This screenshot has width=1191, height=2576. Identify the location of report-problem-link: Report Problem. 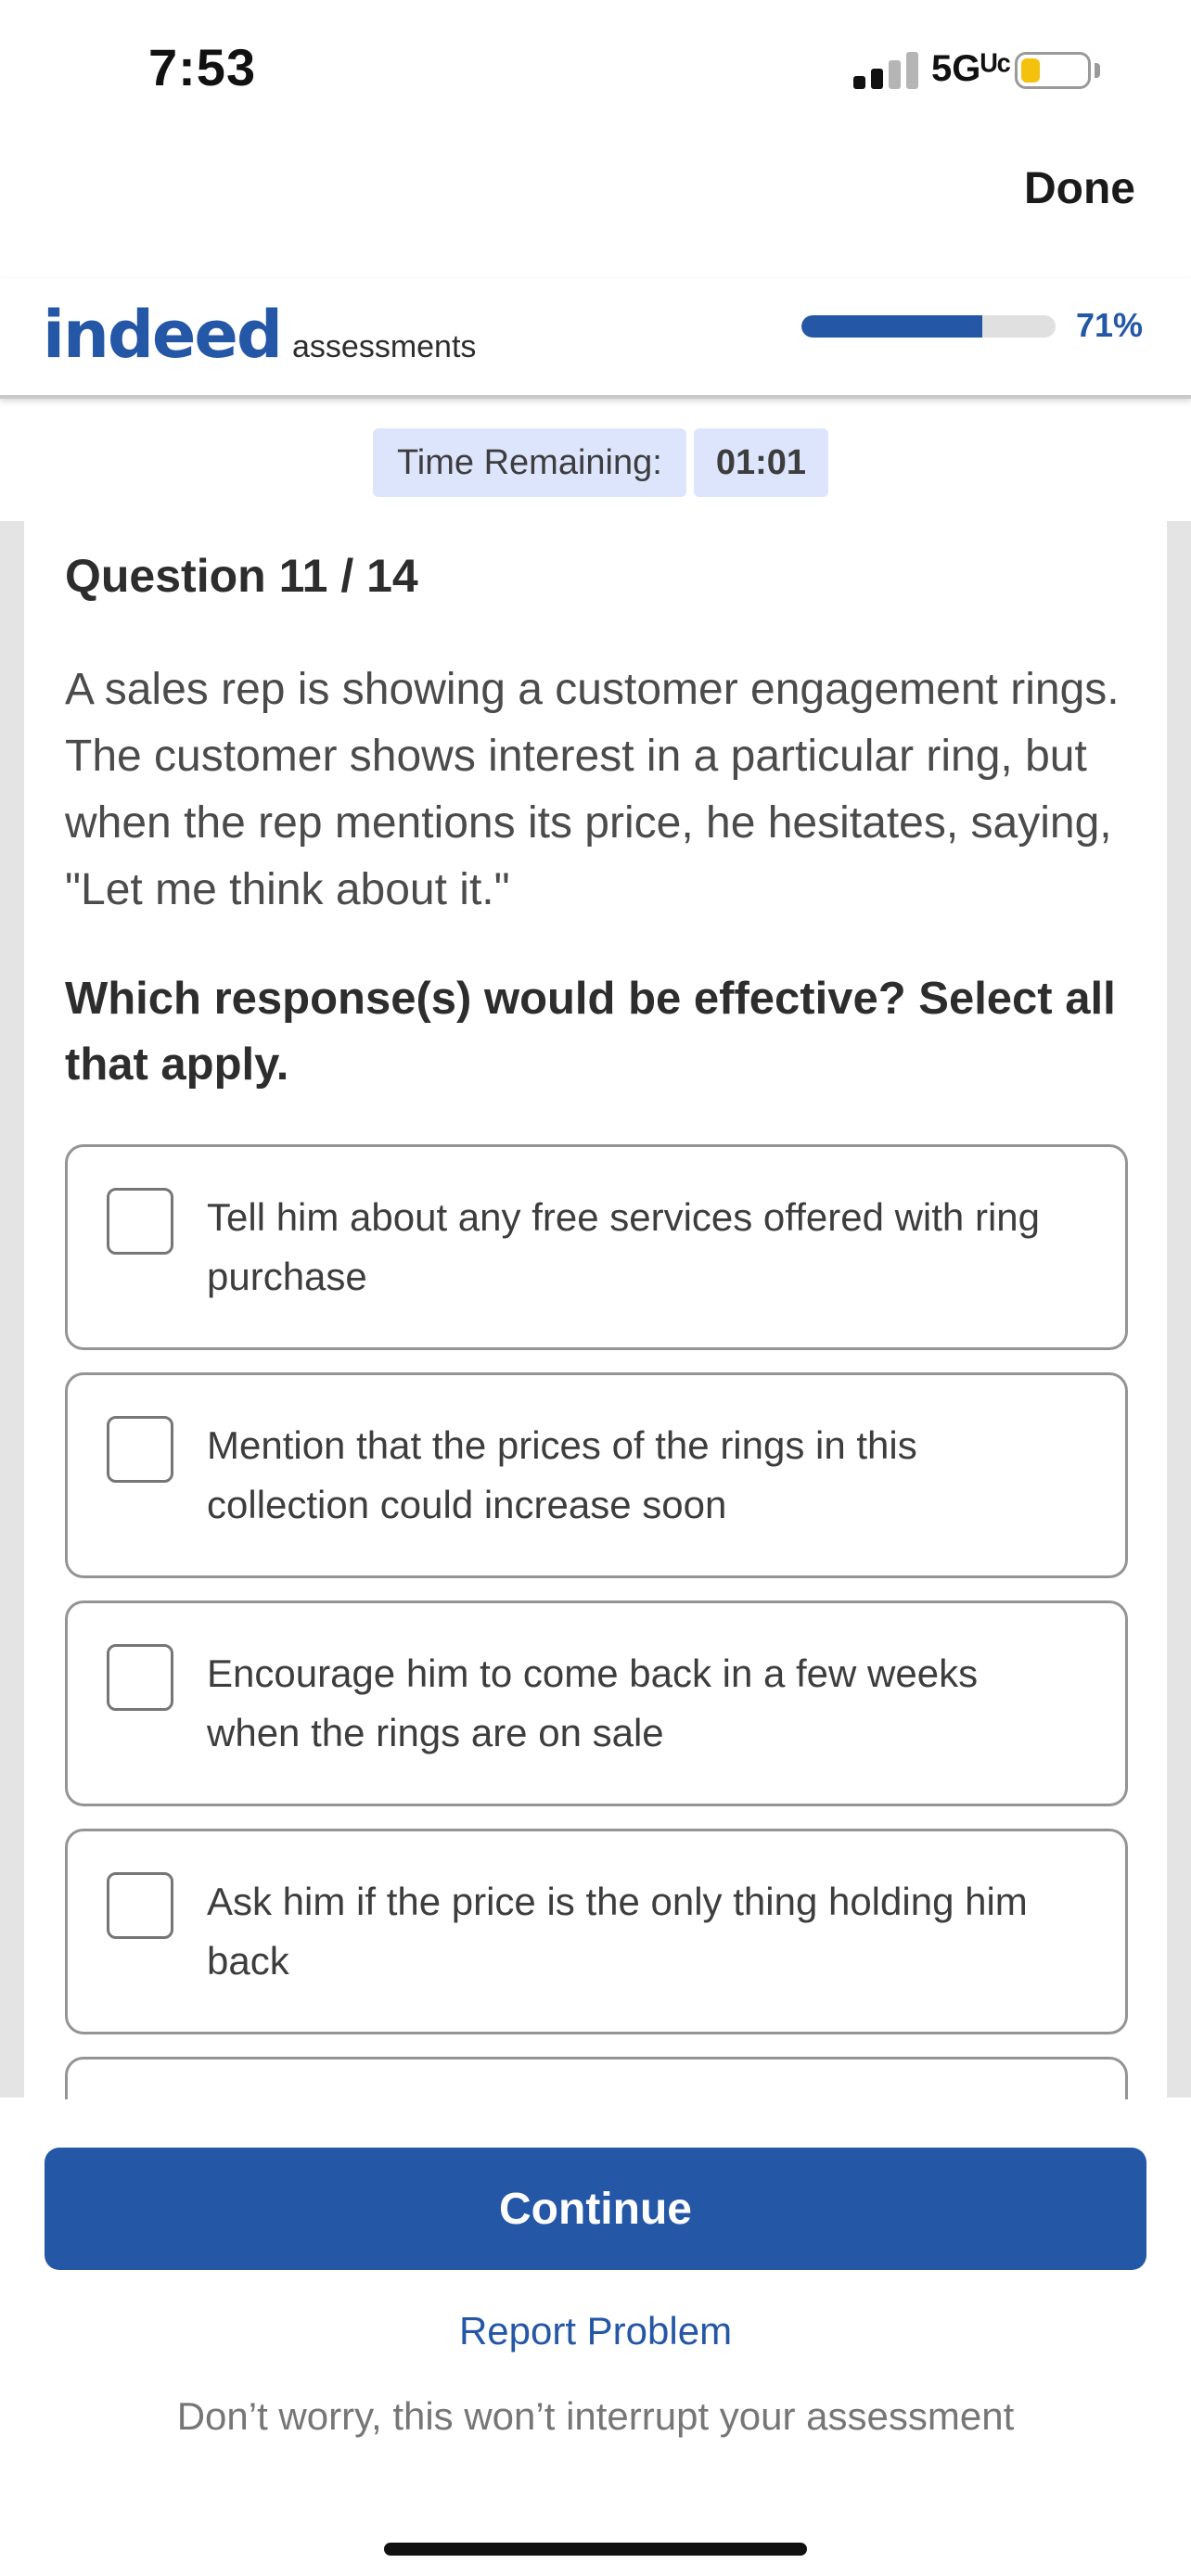
(595, 2331).